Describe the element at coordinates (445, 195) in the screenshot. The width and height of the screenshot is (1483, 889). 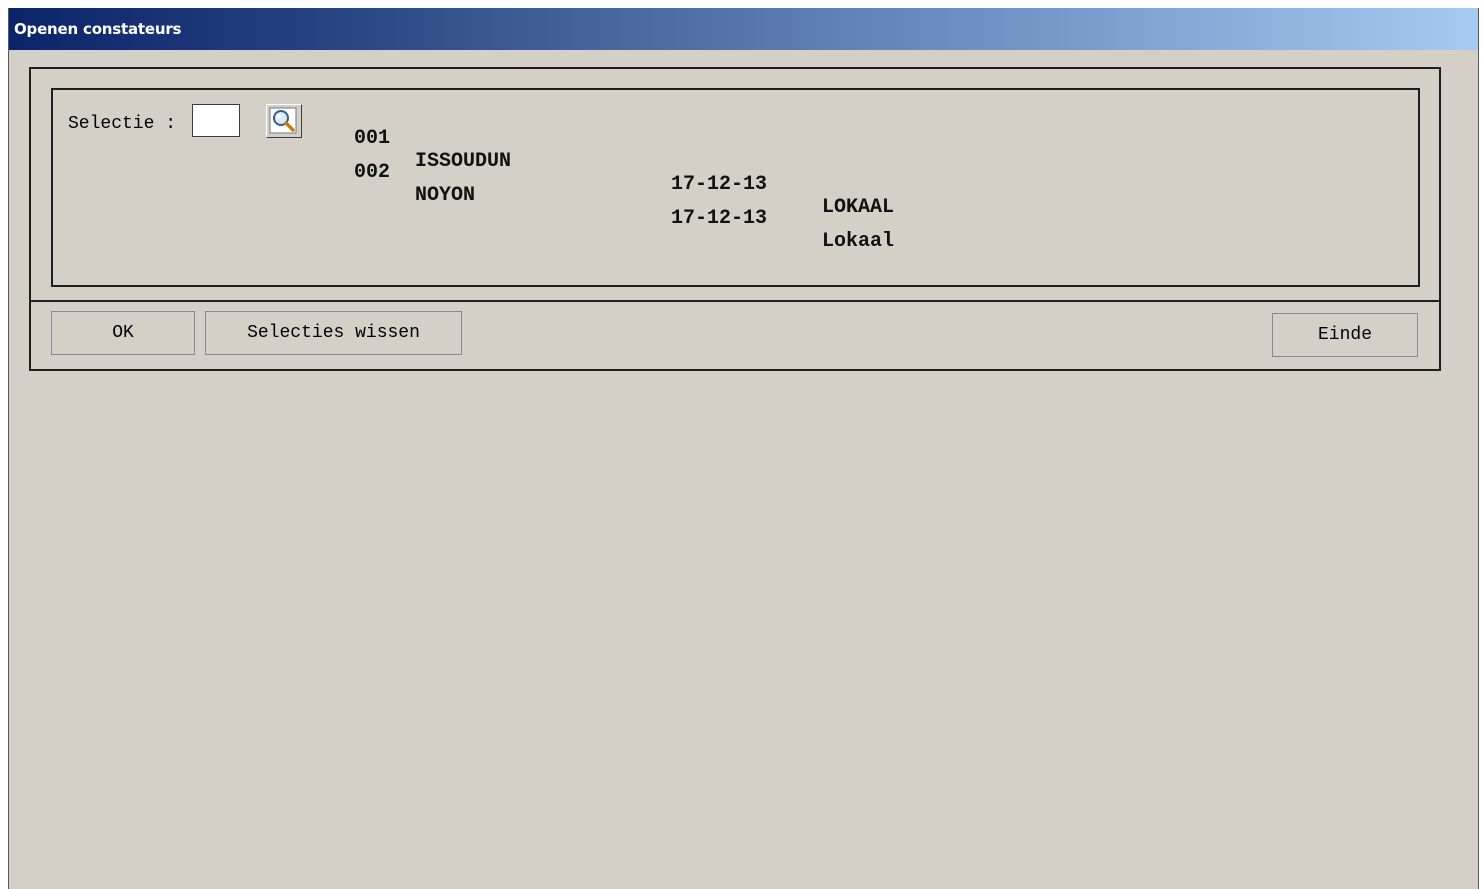
I see `item-name: NOYON` at that location.